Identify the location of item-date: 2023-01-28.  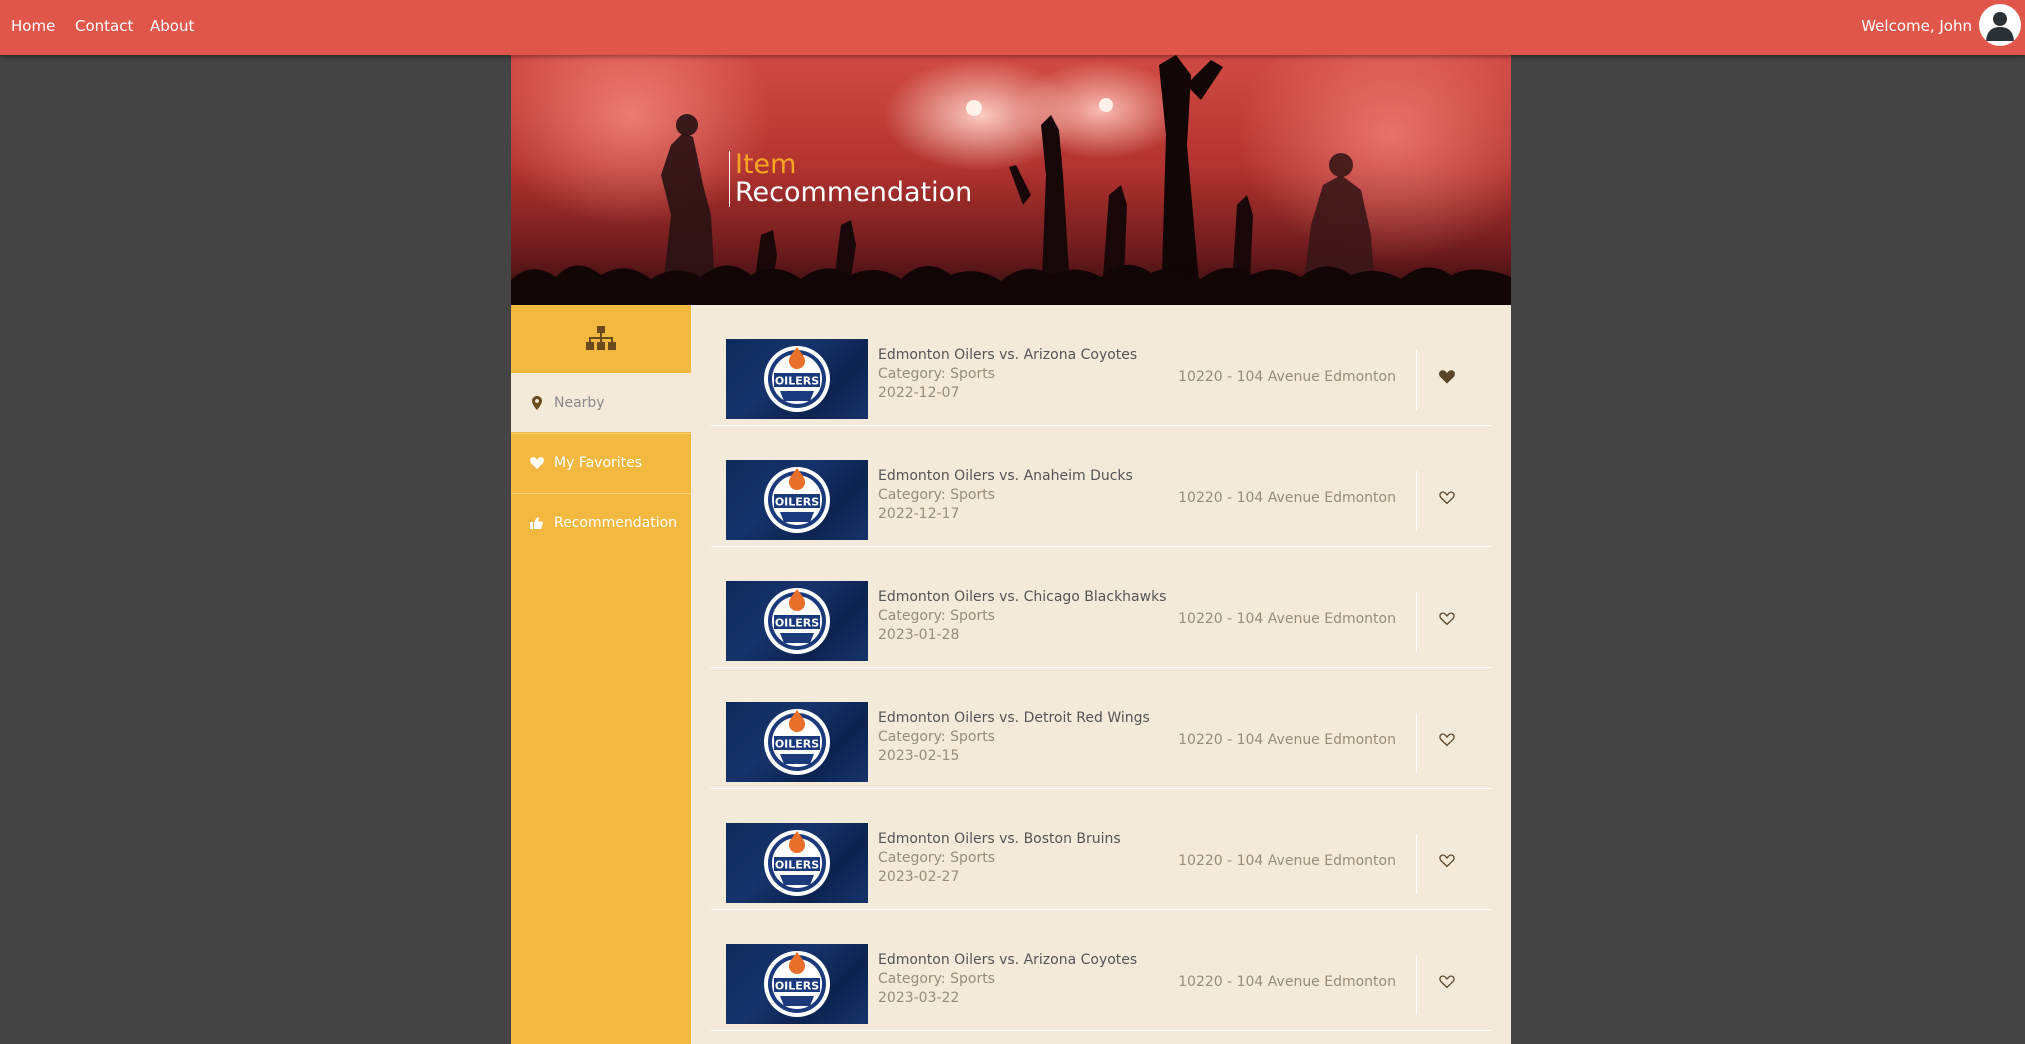
(919, 635).